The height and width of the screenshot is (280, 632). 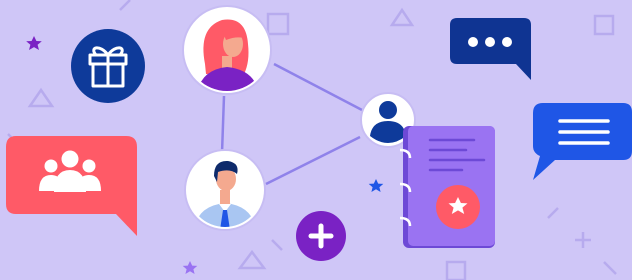 What do you see at coordinates (490, 42) in the screenshot?
I see `typing-dots-icon` at bounding box center [490, 42].